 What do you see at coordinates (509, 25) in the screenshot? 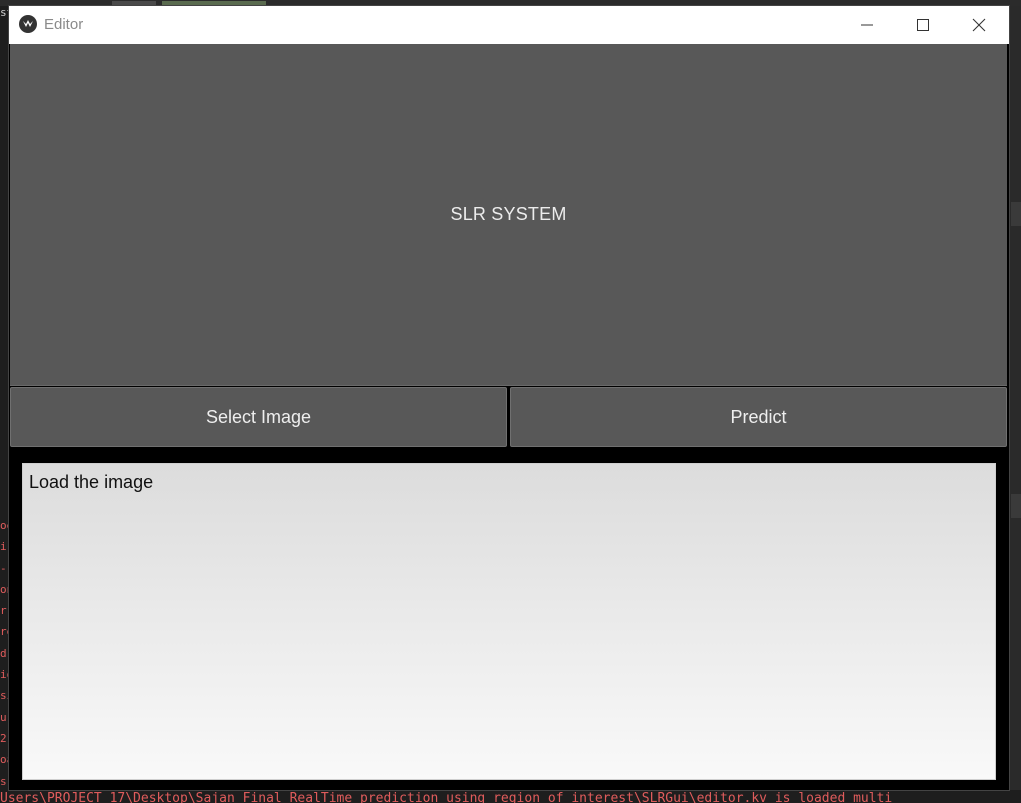
I see `title-bar: Editor` at bounding box center [509, 25].